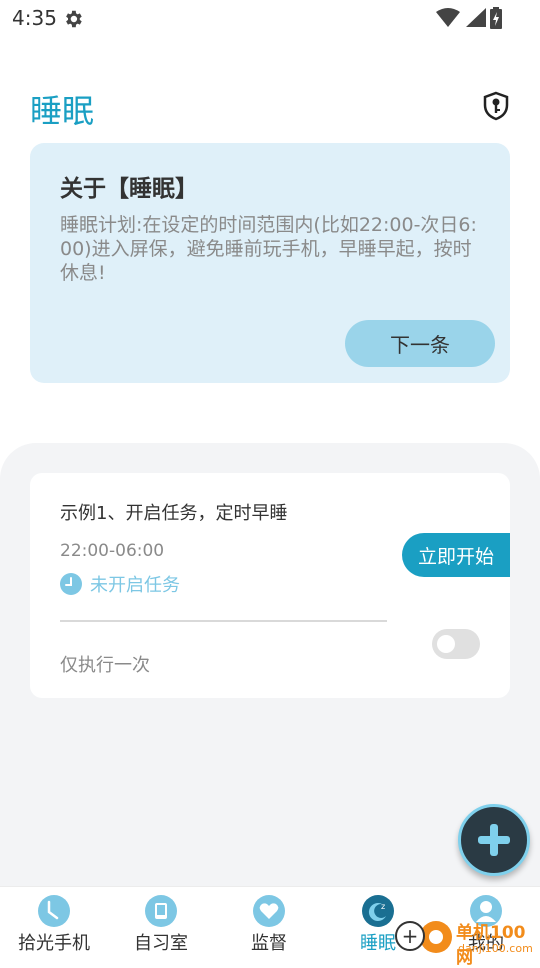  Describe the element at coordinates (223, 621) in the screenshot. I see `divider` at that location.